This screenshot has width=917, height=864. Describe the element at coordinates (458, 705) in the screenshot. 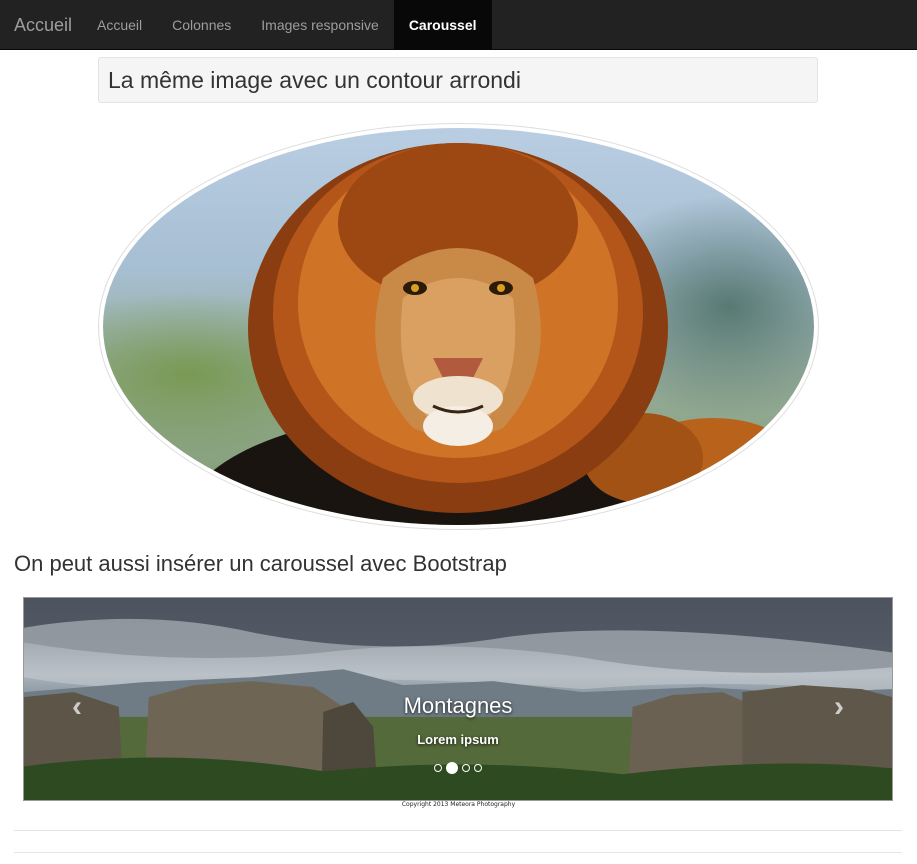

I see `slide-caption-title: Montagnes` at that location.